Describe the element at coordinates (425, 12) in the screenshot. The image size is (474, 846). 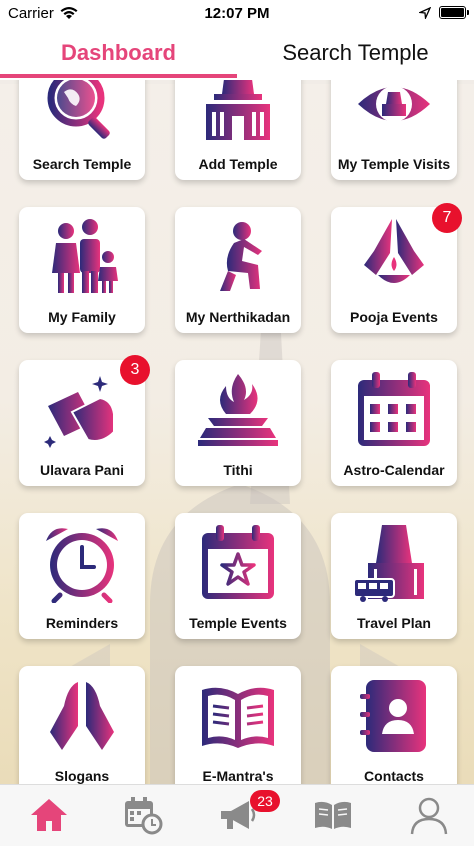
I see `location-arrow-icon` at that location.